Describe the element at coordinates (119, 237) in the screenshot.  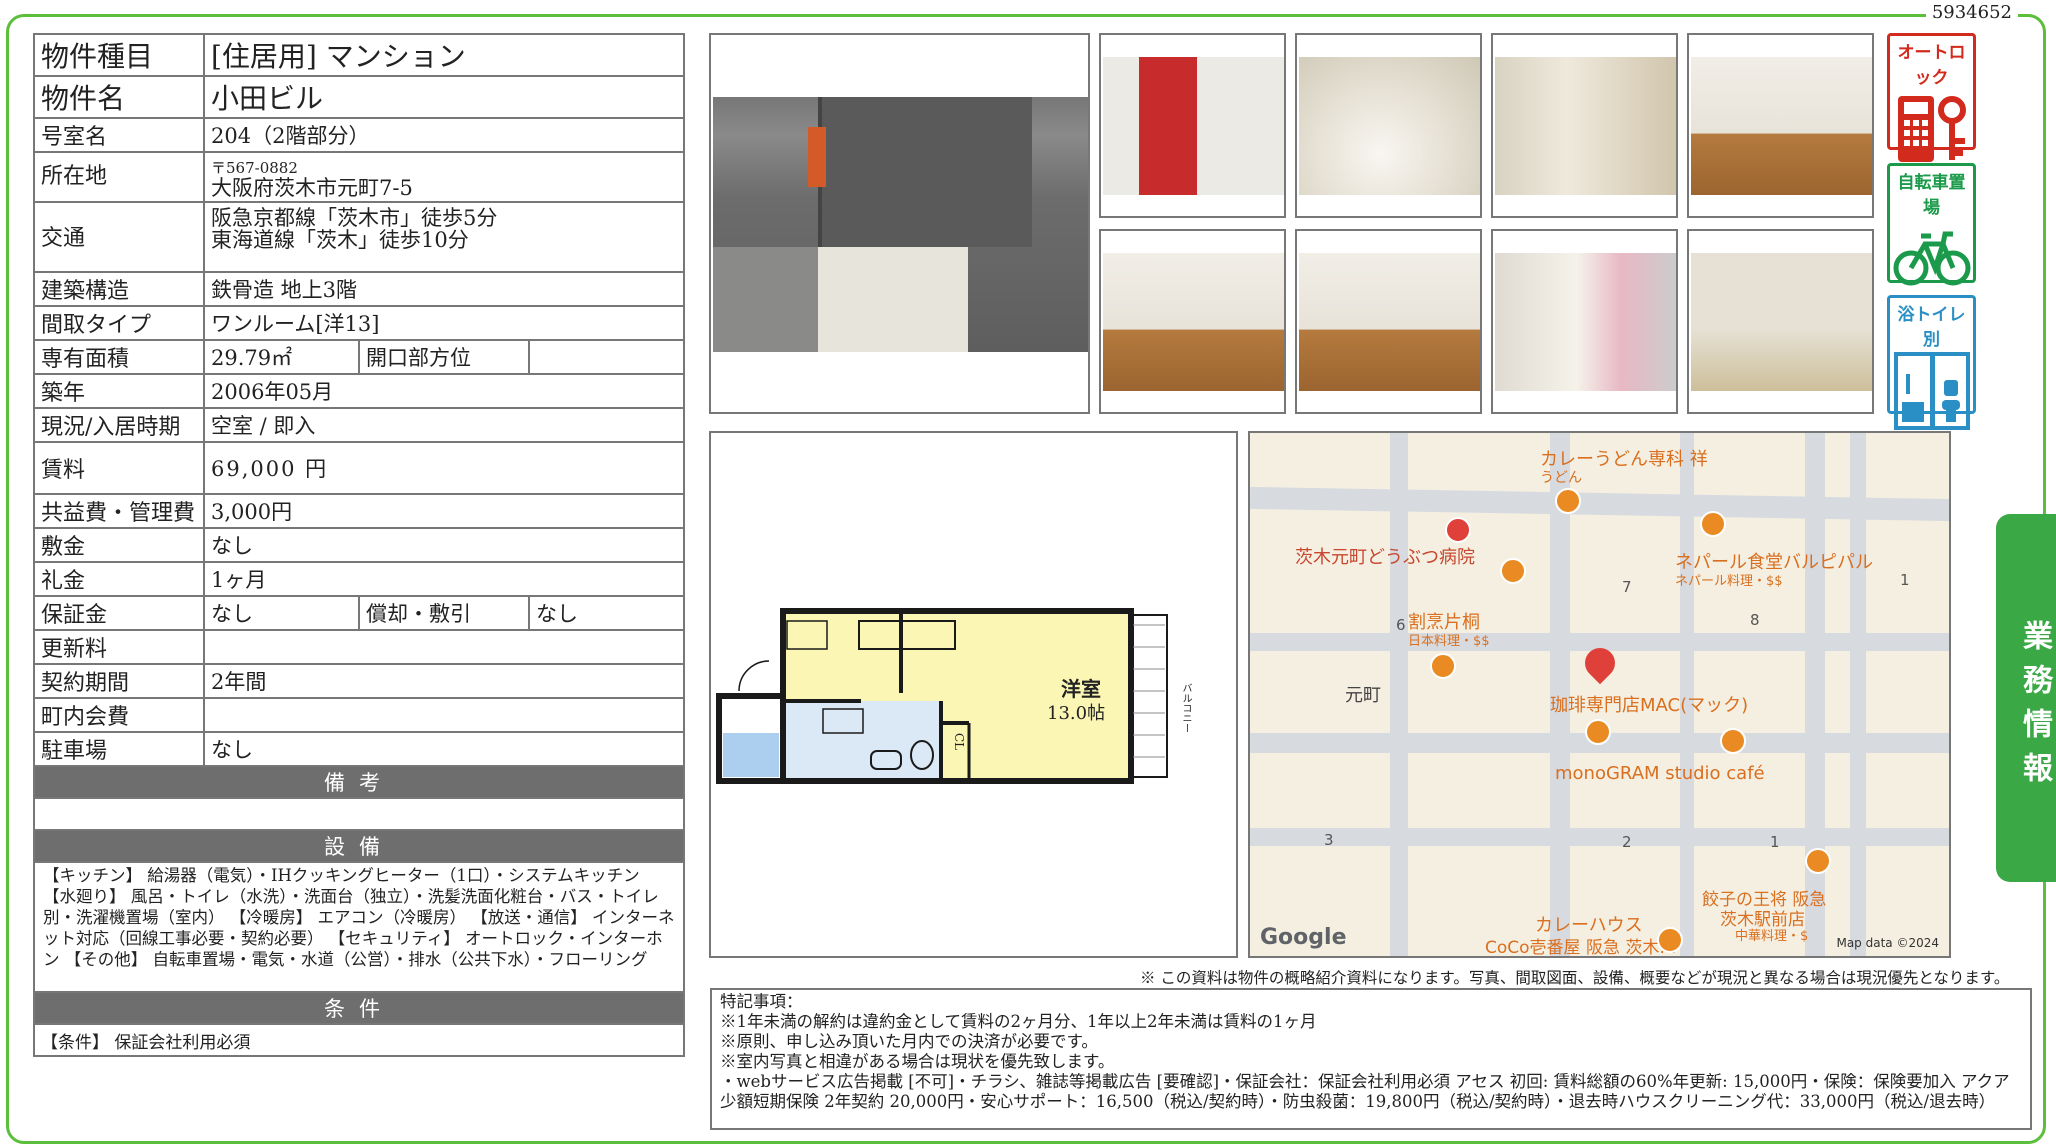
I see `access-label: 交通` at that location.